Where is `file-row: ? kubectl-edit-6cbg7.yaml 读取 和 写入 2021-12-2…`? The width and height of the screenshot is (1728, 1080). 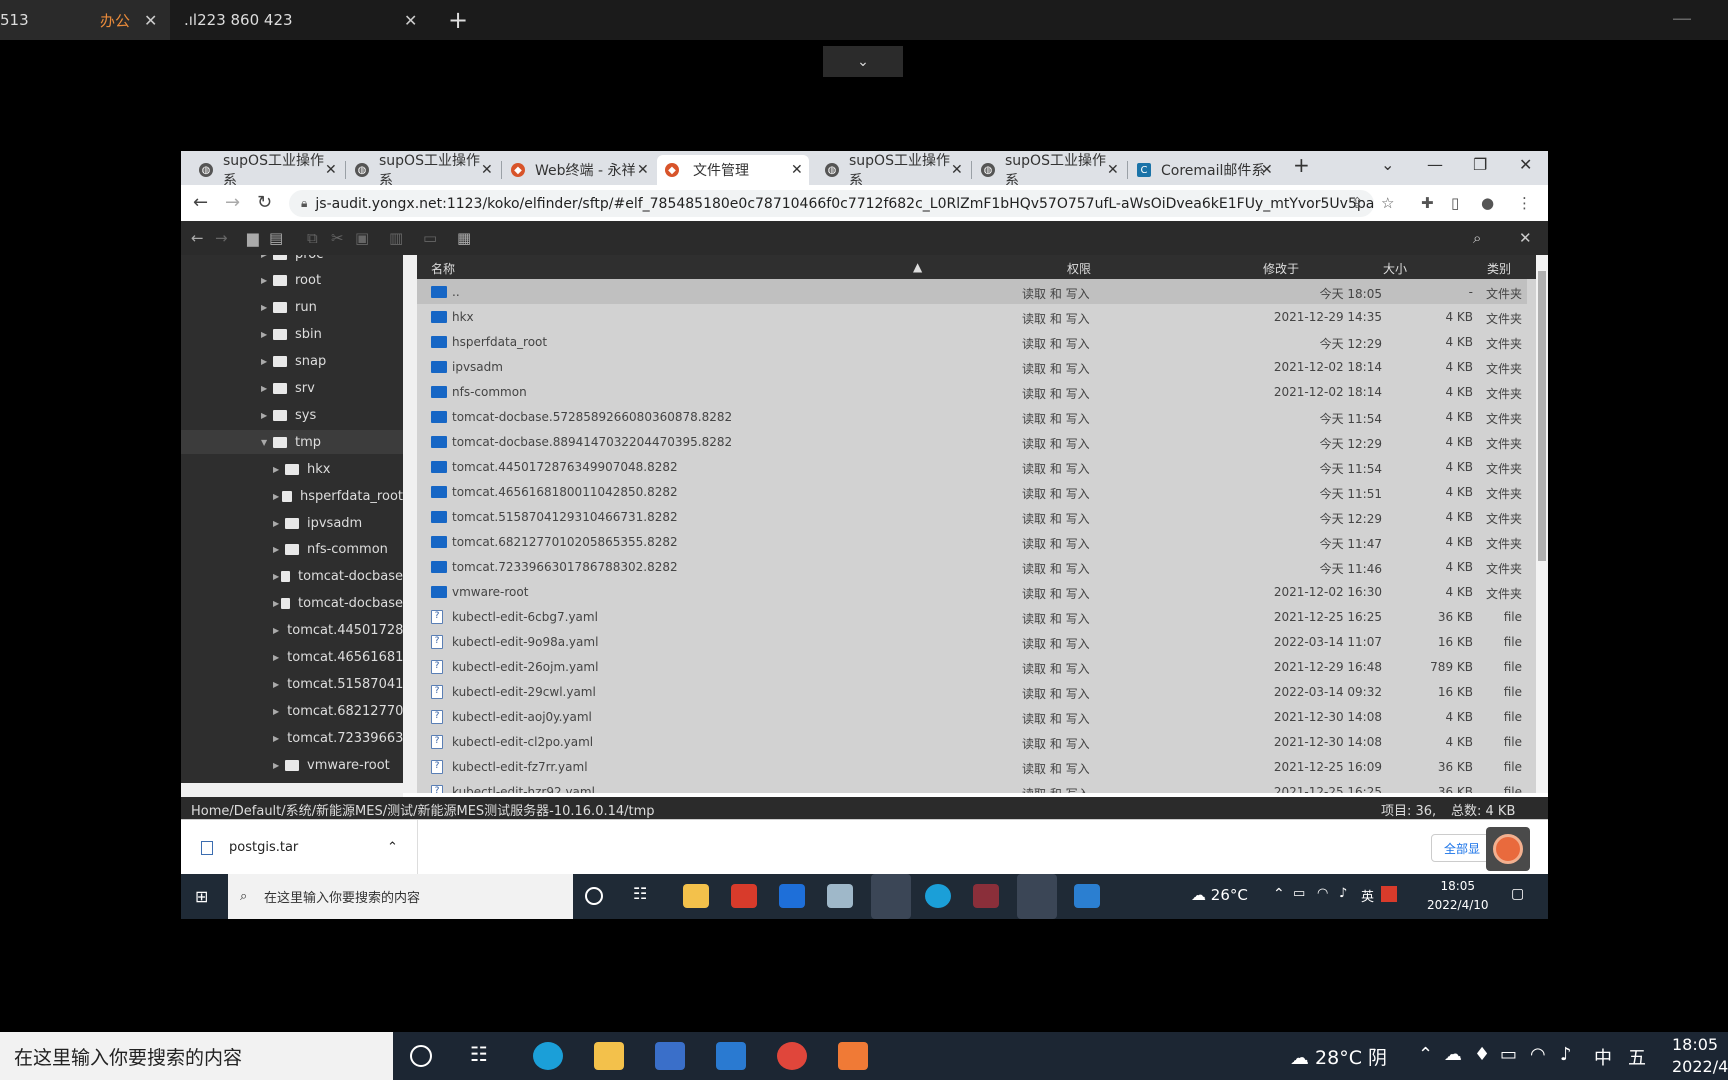 file-row: ? kubectl-edit-6cbg7.yaml 读取 和 写入 2021-12-2… is located at coordinates (972, 616).